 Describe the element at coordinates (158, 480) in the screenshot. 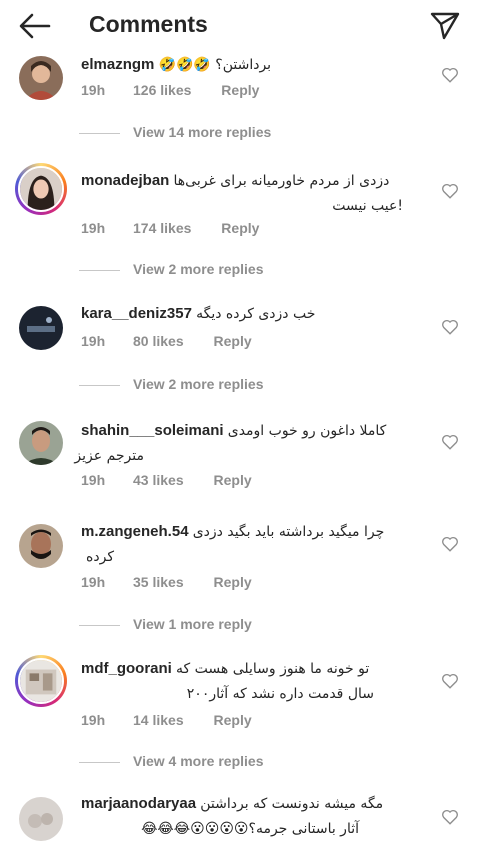

I see `comment-likes: 43 likes` at that location.